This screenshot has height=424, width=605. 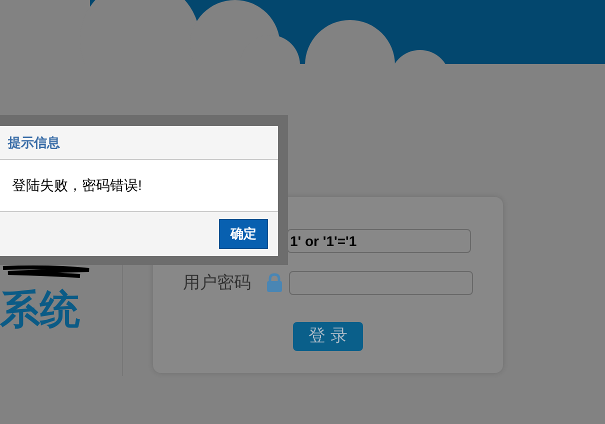 I want to click on login-button: 登 录, so click(x=328, y=336).